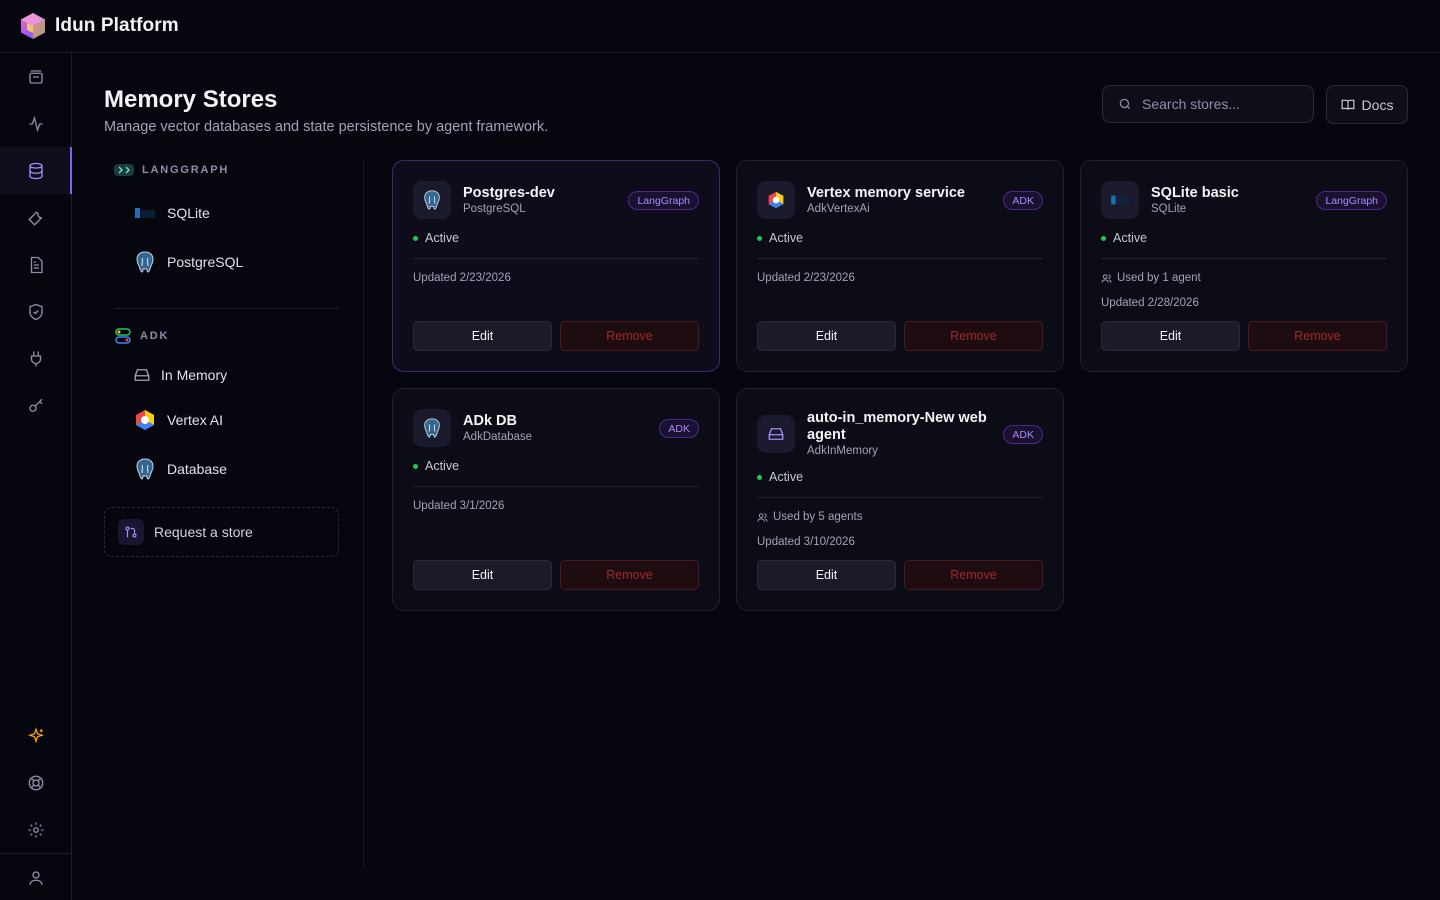  What do you see at coordinates (810, 517) in the screenshot?
I see `used-by: Used by 5 agents` at bounding box center [810, 517].